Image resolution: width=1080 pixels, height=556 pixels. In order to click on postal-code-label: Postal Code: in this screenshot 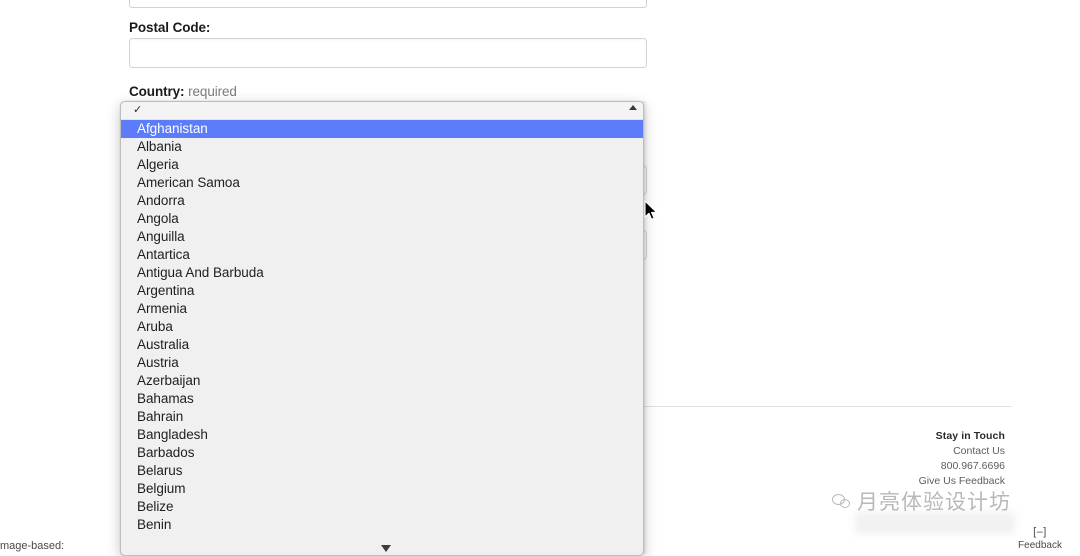, I will do `click(169, 28)`.